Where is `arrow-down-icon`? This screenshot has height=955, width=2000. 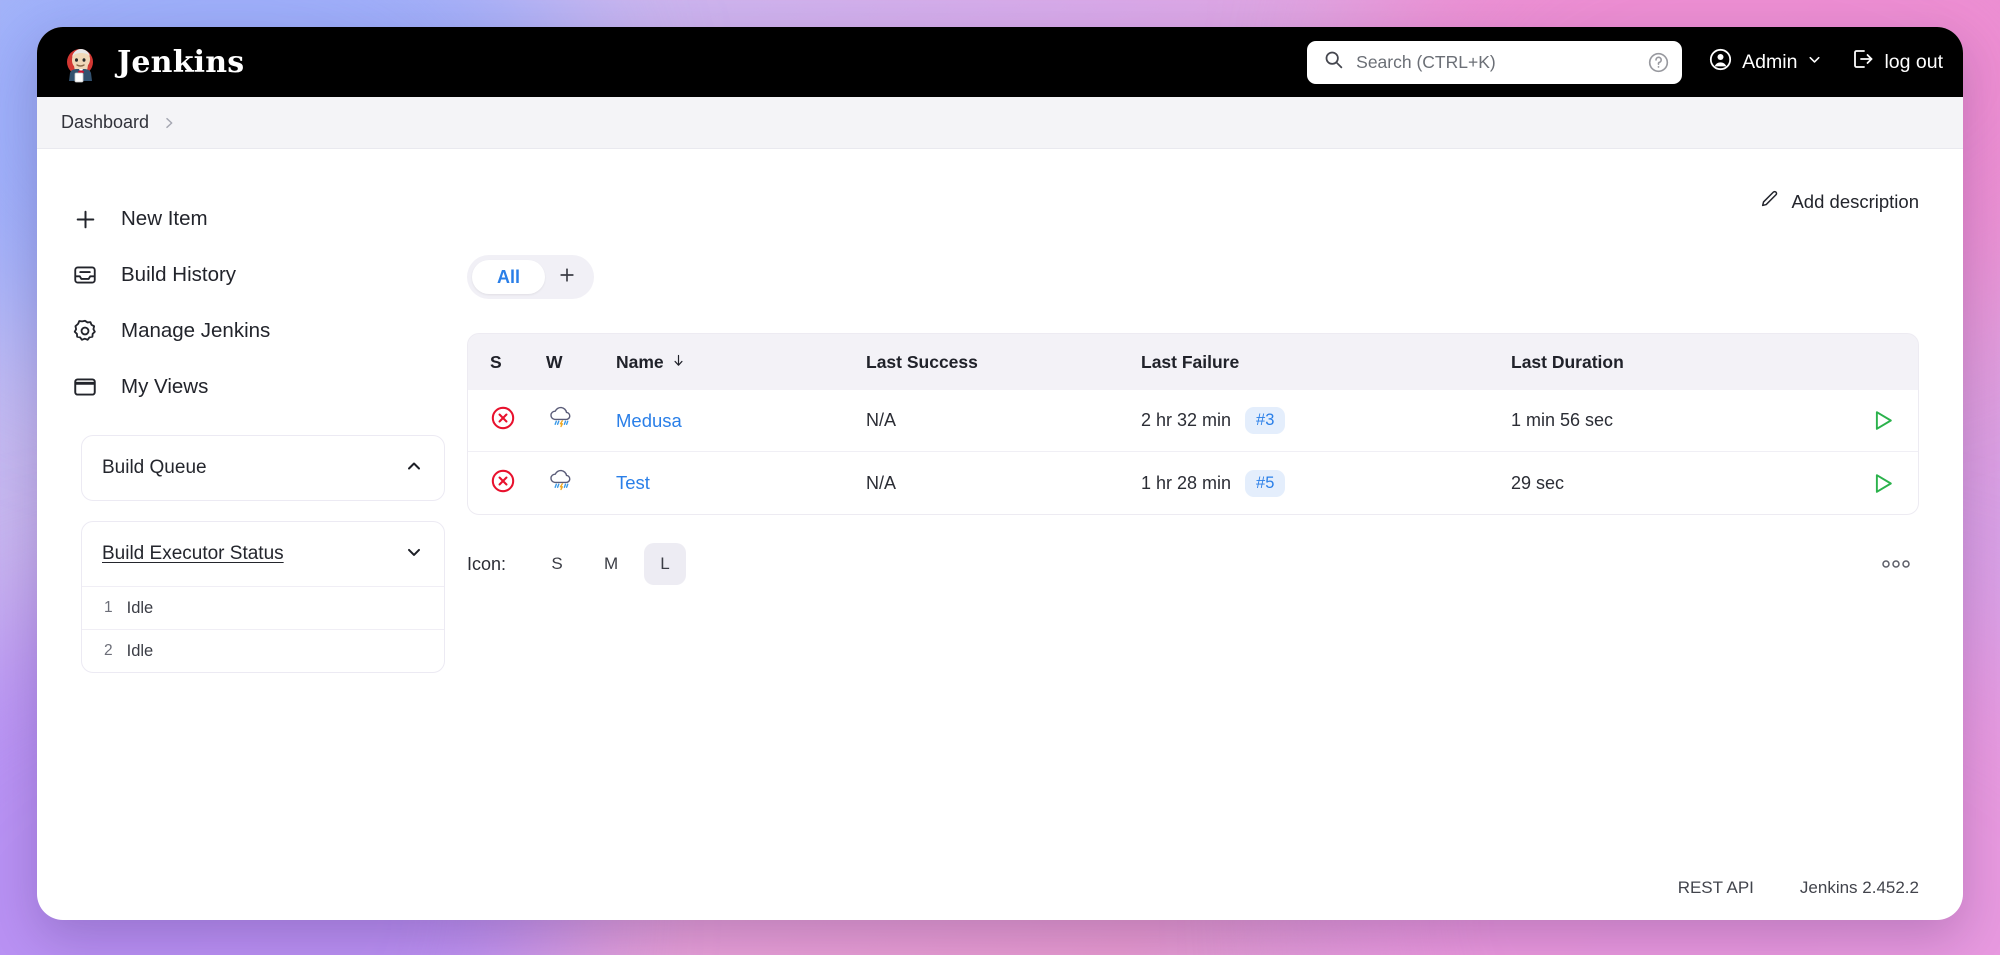
arrow-down-icon is located at coordinates (678, 362).